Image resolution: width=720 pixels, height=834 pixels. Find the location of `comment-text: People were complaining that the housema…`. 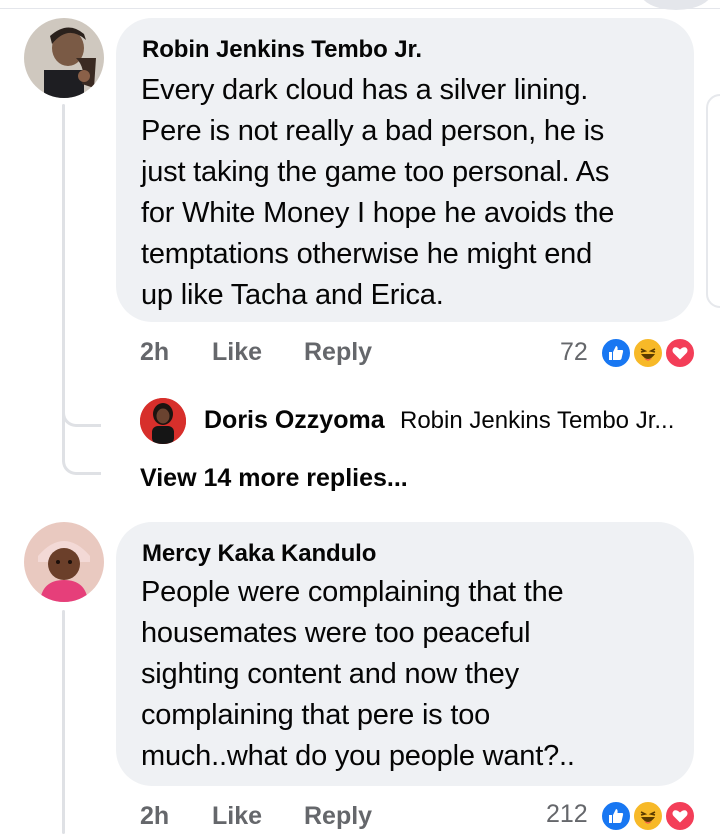

comment-text: People were complaining that the housema… is located at coordinates (358, 674).